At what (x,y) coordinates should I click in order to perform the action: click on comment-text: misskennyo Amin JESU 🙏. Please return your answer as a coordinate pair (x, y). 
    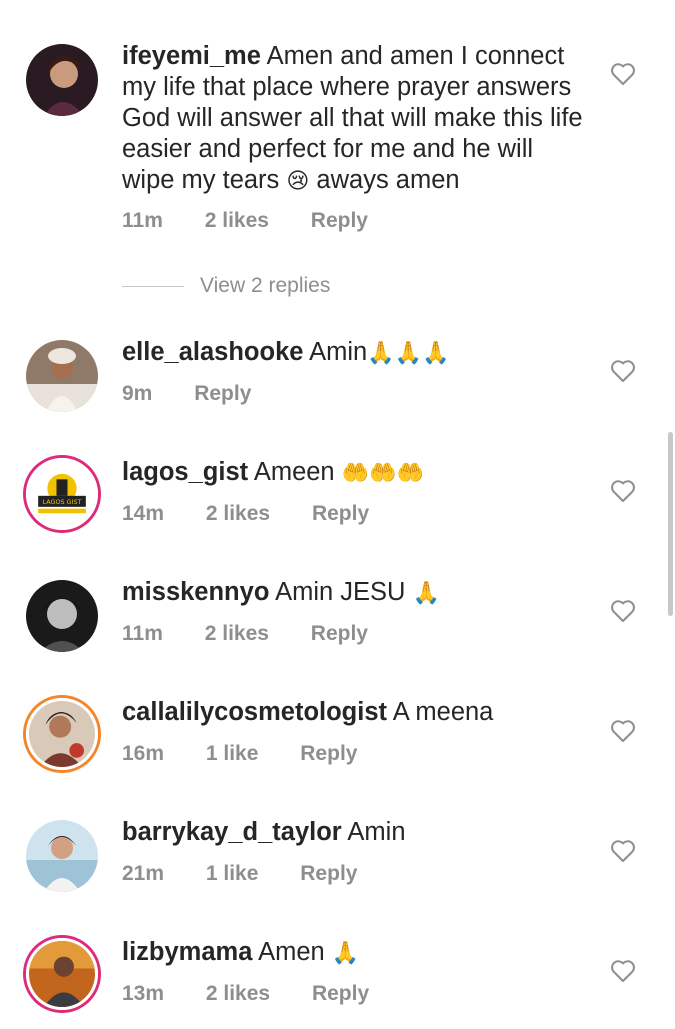
    Looking at the image, I should click on (357, 593).